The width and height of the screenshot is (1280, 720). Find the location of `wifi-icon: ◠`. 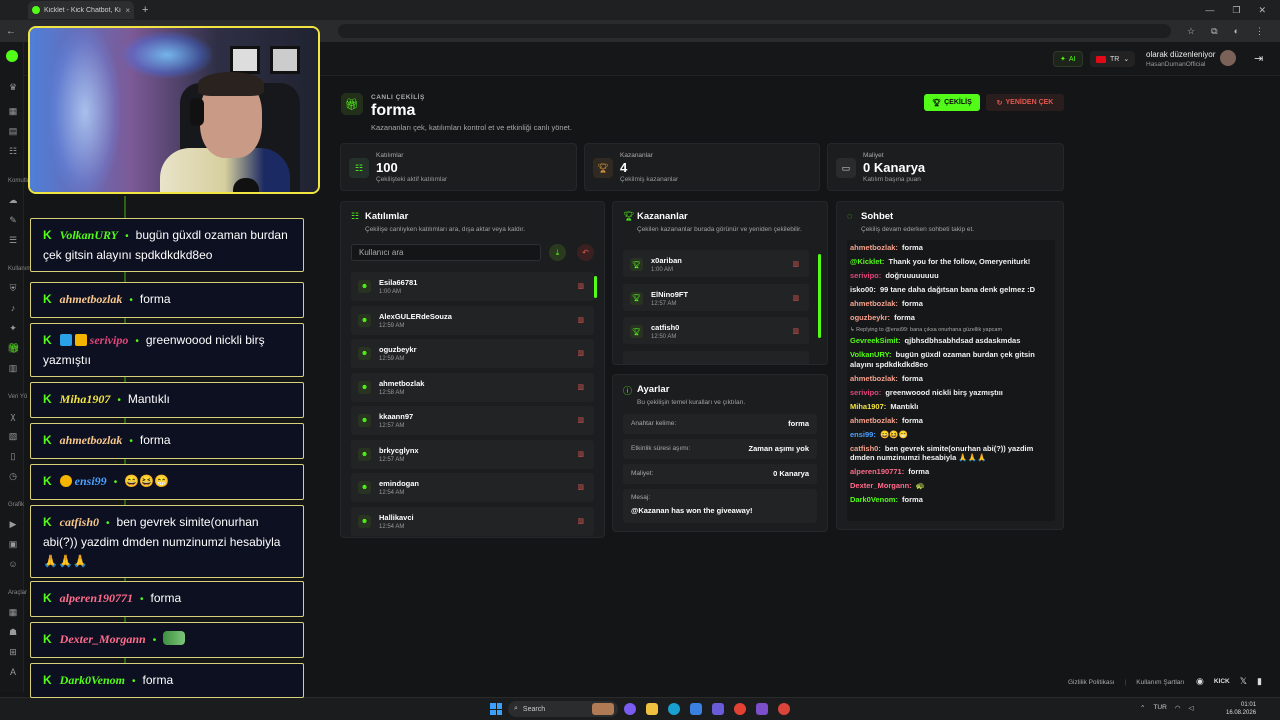

wifi-icon: ◠ is located at coordinates (1178, 708).